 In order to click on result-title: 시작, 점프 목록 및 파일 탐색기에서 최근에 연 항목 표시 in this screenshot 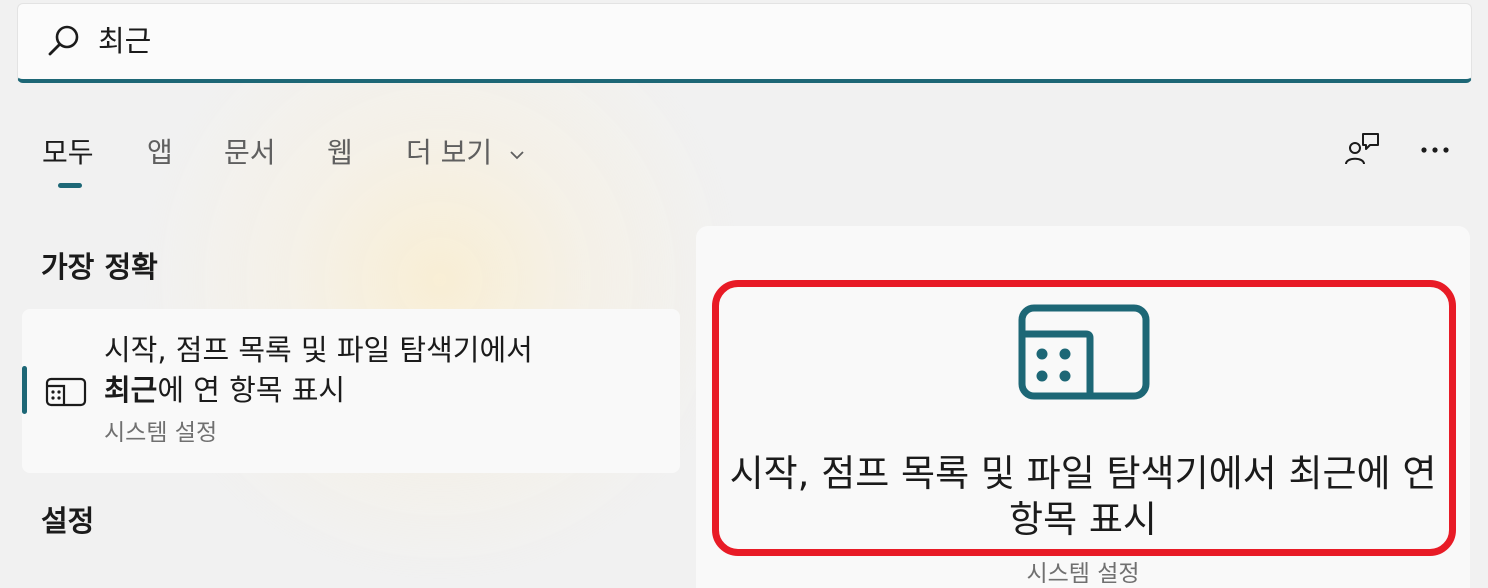, I will do `click(329, 370)`.